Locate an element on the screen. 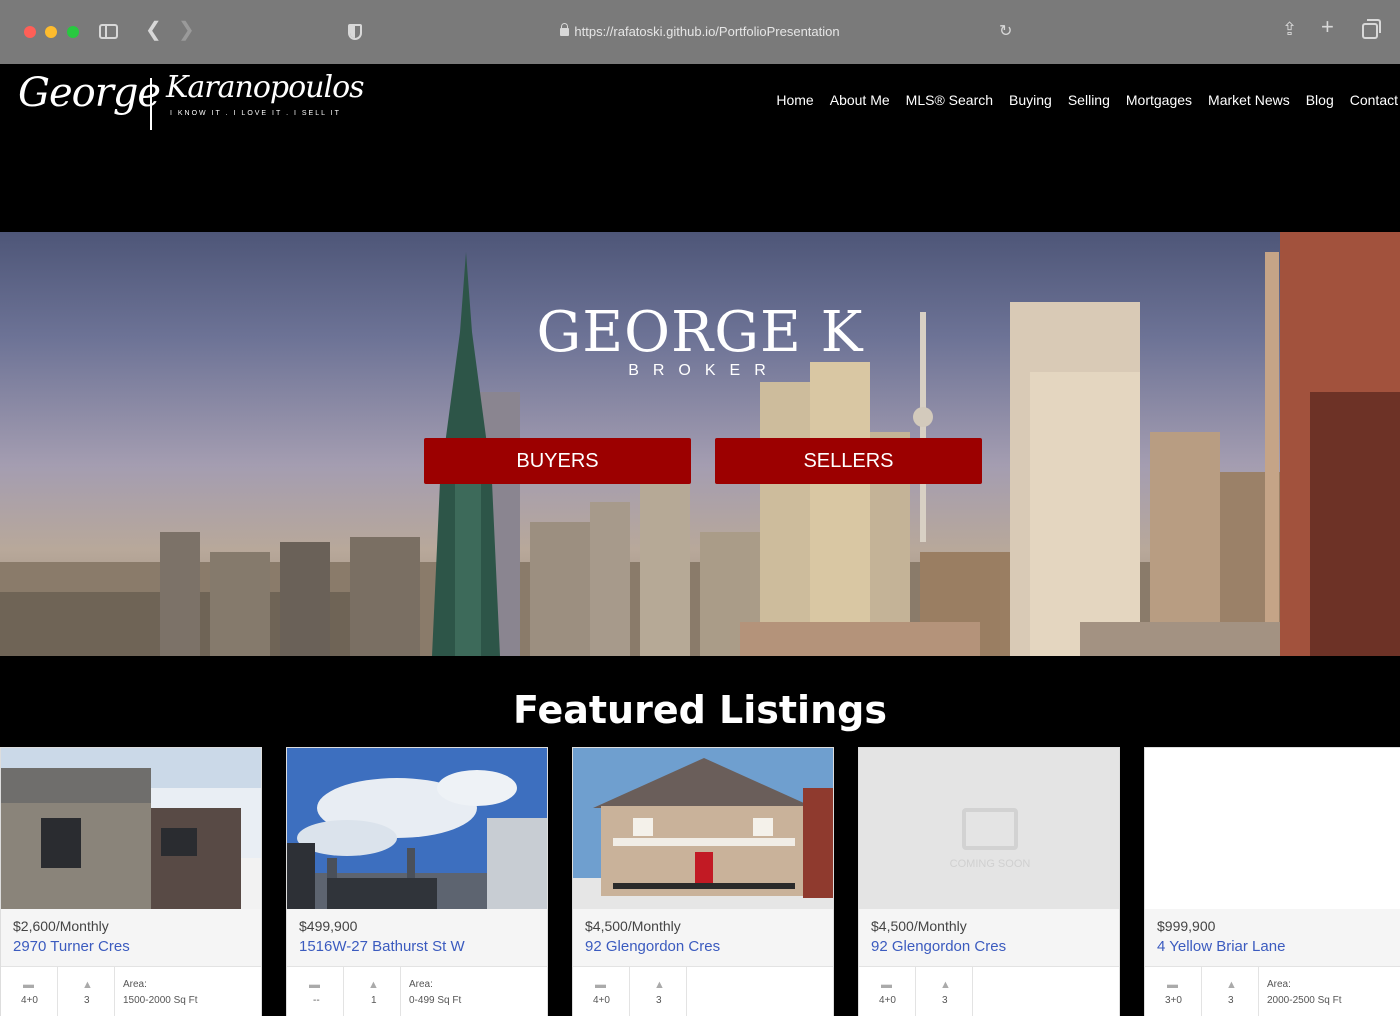  nav-market-news: Market News is located at coordinates (1249, 100).